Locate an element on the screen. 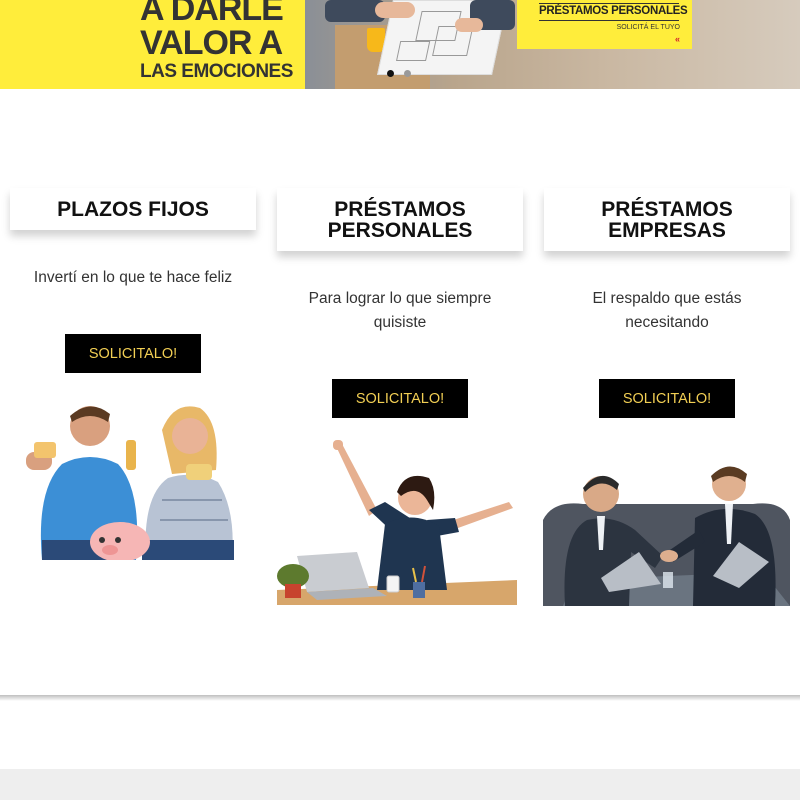  card-title: PRÉSTAMOS PERSONALES is located at coordinates (400, 219).